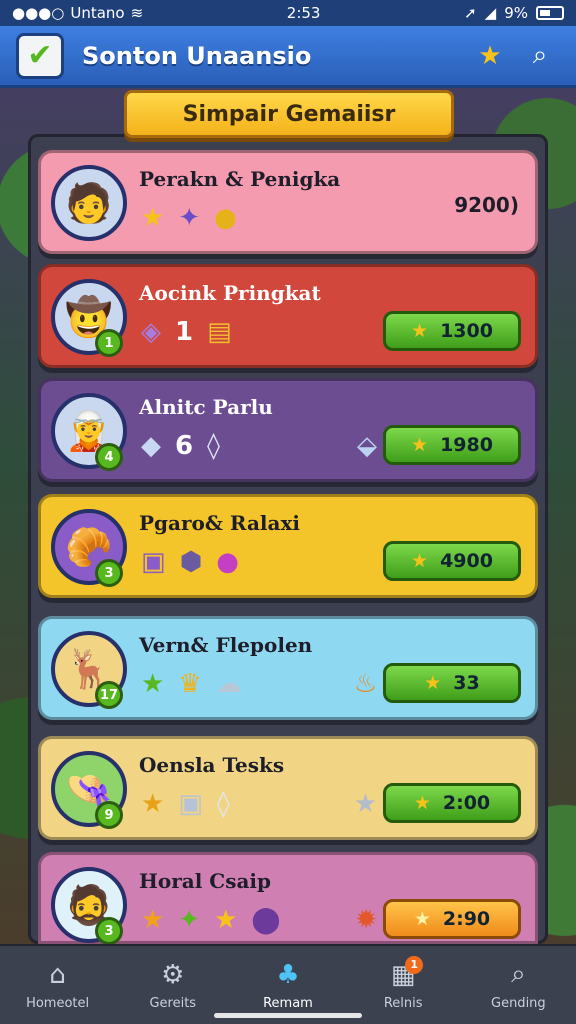  I want to click on tab-relnis: ▦ 1 Relnis, so click(403, 983).